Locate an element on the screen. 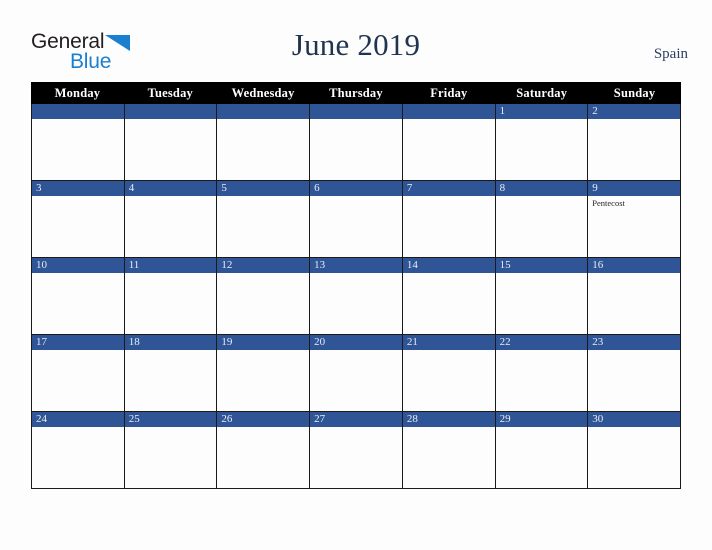 Image resolution: width=712 pixels, height=550 pixels. day-cell-18: 18 is located at coordinates (171, 373).